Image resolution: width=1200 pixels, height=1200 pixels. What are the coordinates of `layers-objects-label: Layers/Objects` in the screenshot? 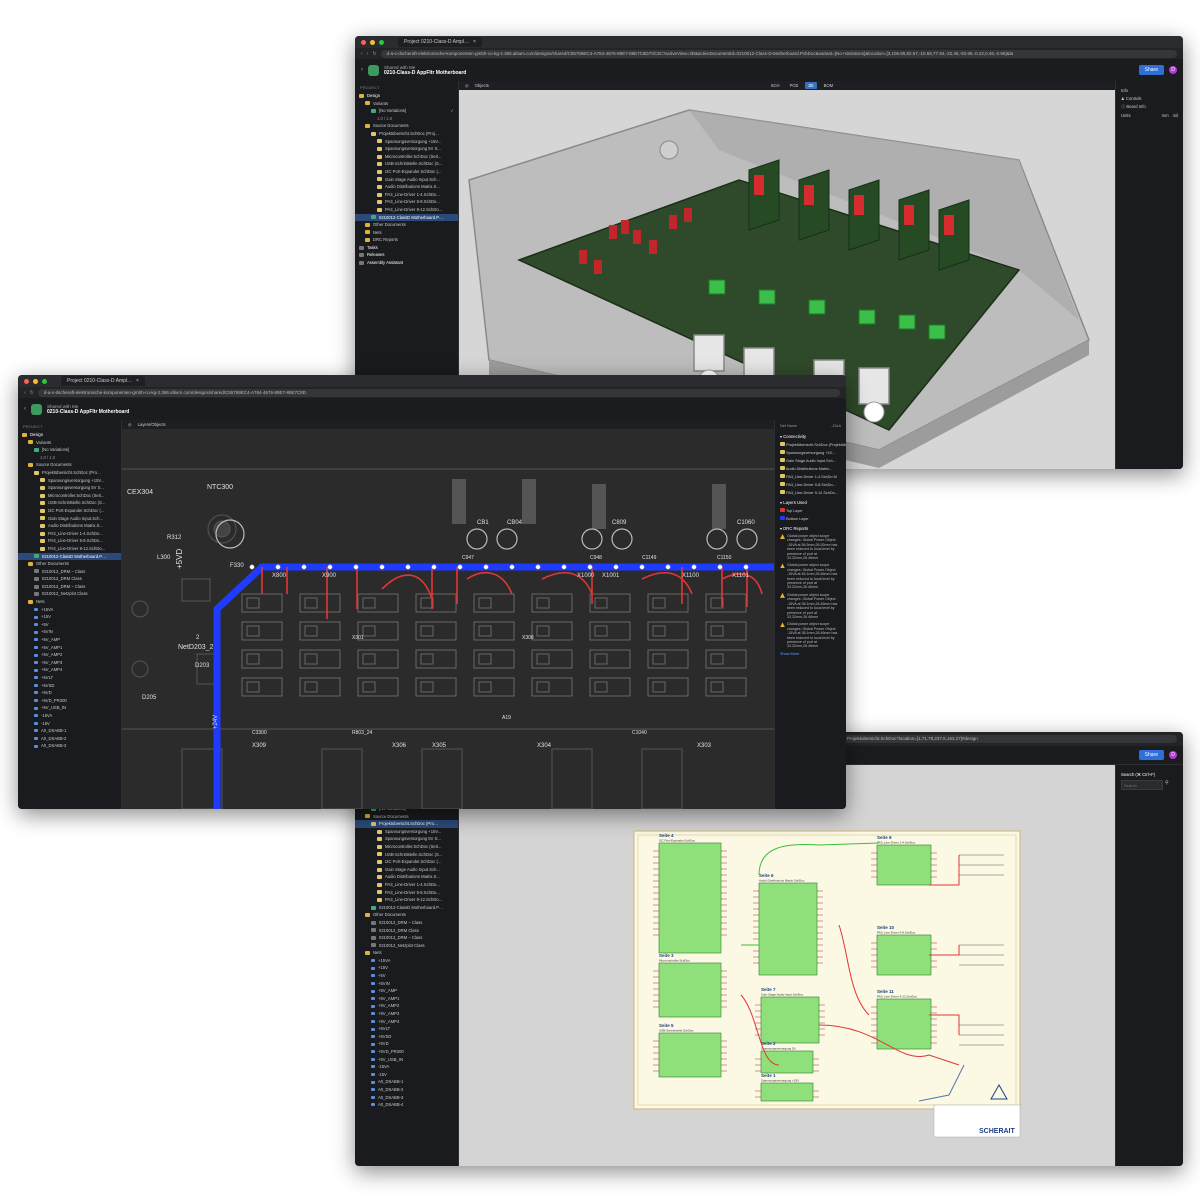 It's located at (152, 424).